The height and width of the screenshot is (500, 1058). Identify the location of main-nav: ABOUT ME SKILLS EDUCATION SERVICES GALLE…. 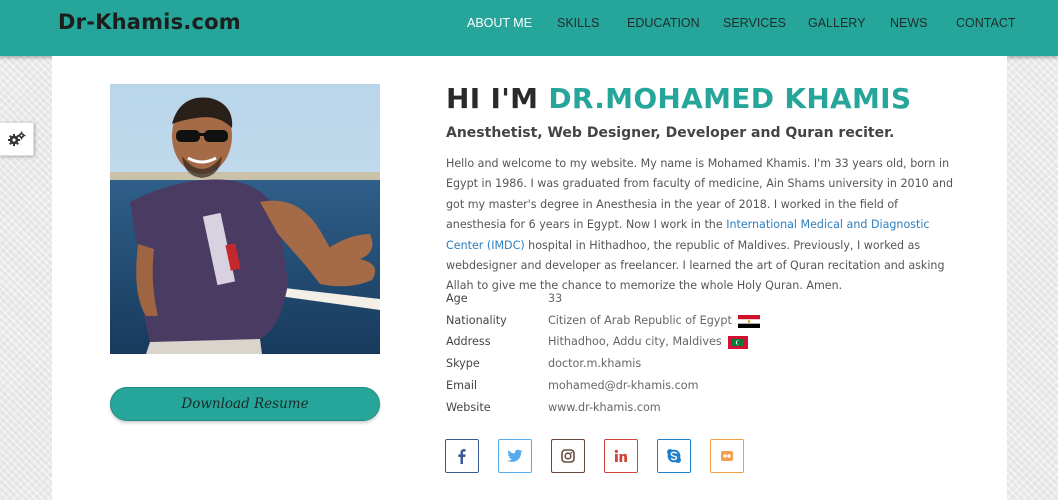
(529, 26).